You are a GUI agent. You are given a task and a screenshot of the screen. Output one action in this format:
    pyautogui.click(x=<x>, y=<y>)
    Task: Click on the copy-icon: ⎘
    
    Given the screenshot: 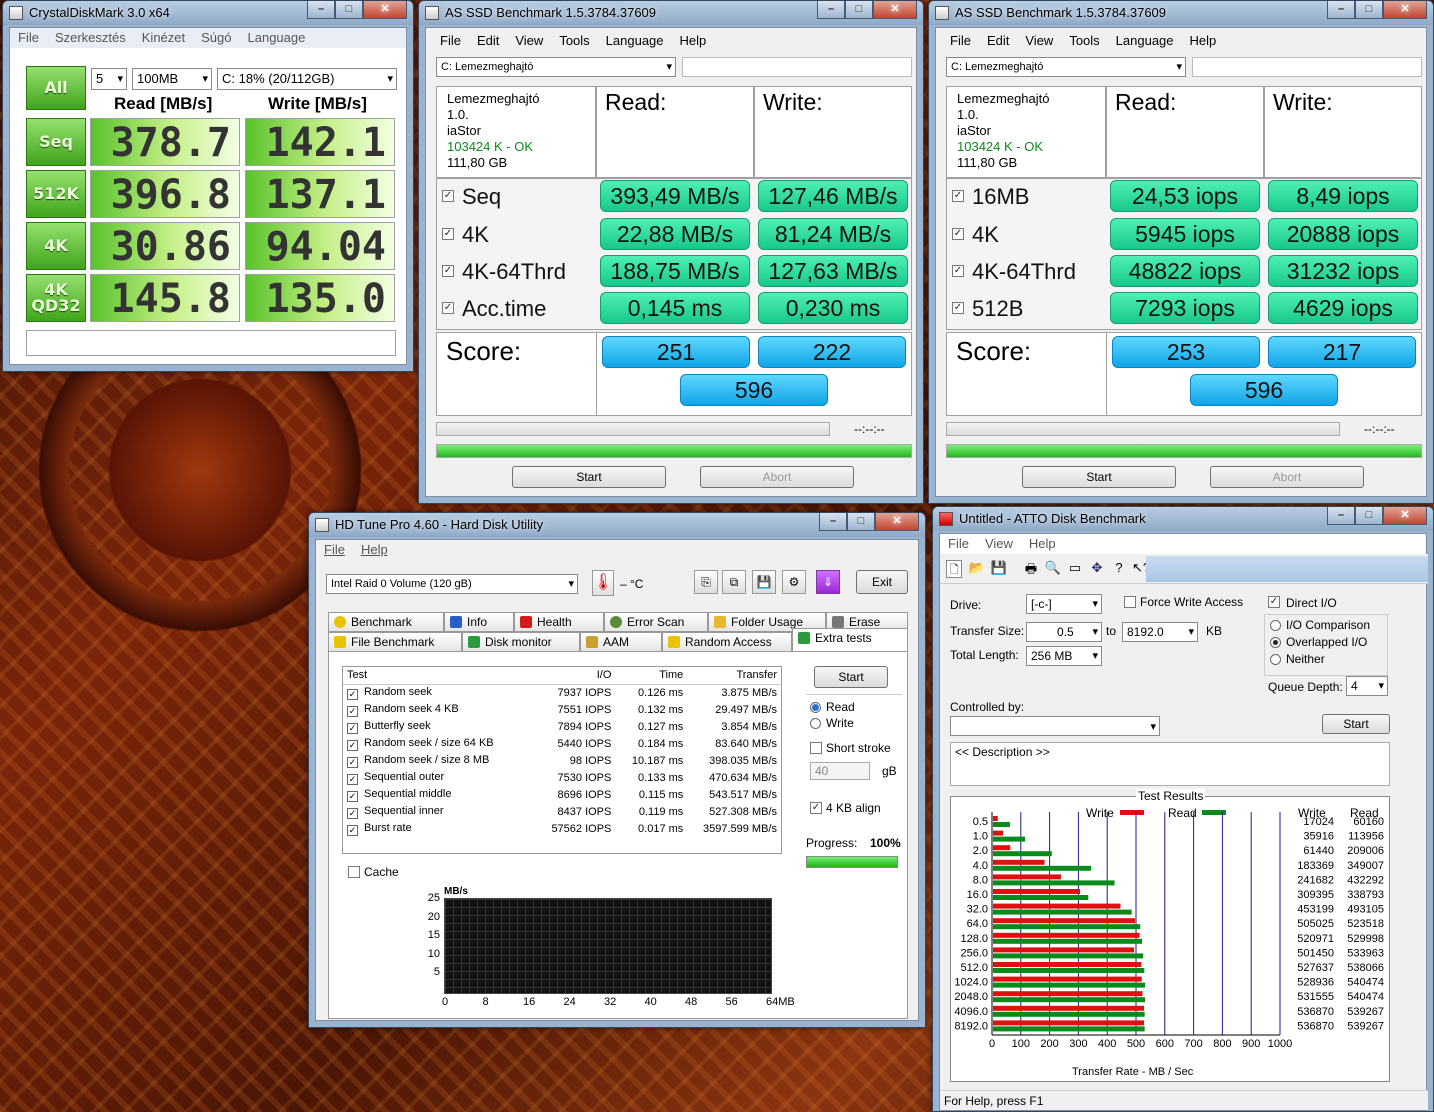 What is the action you would take?
    pyautogui.click(x=706, y=582)
    